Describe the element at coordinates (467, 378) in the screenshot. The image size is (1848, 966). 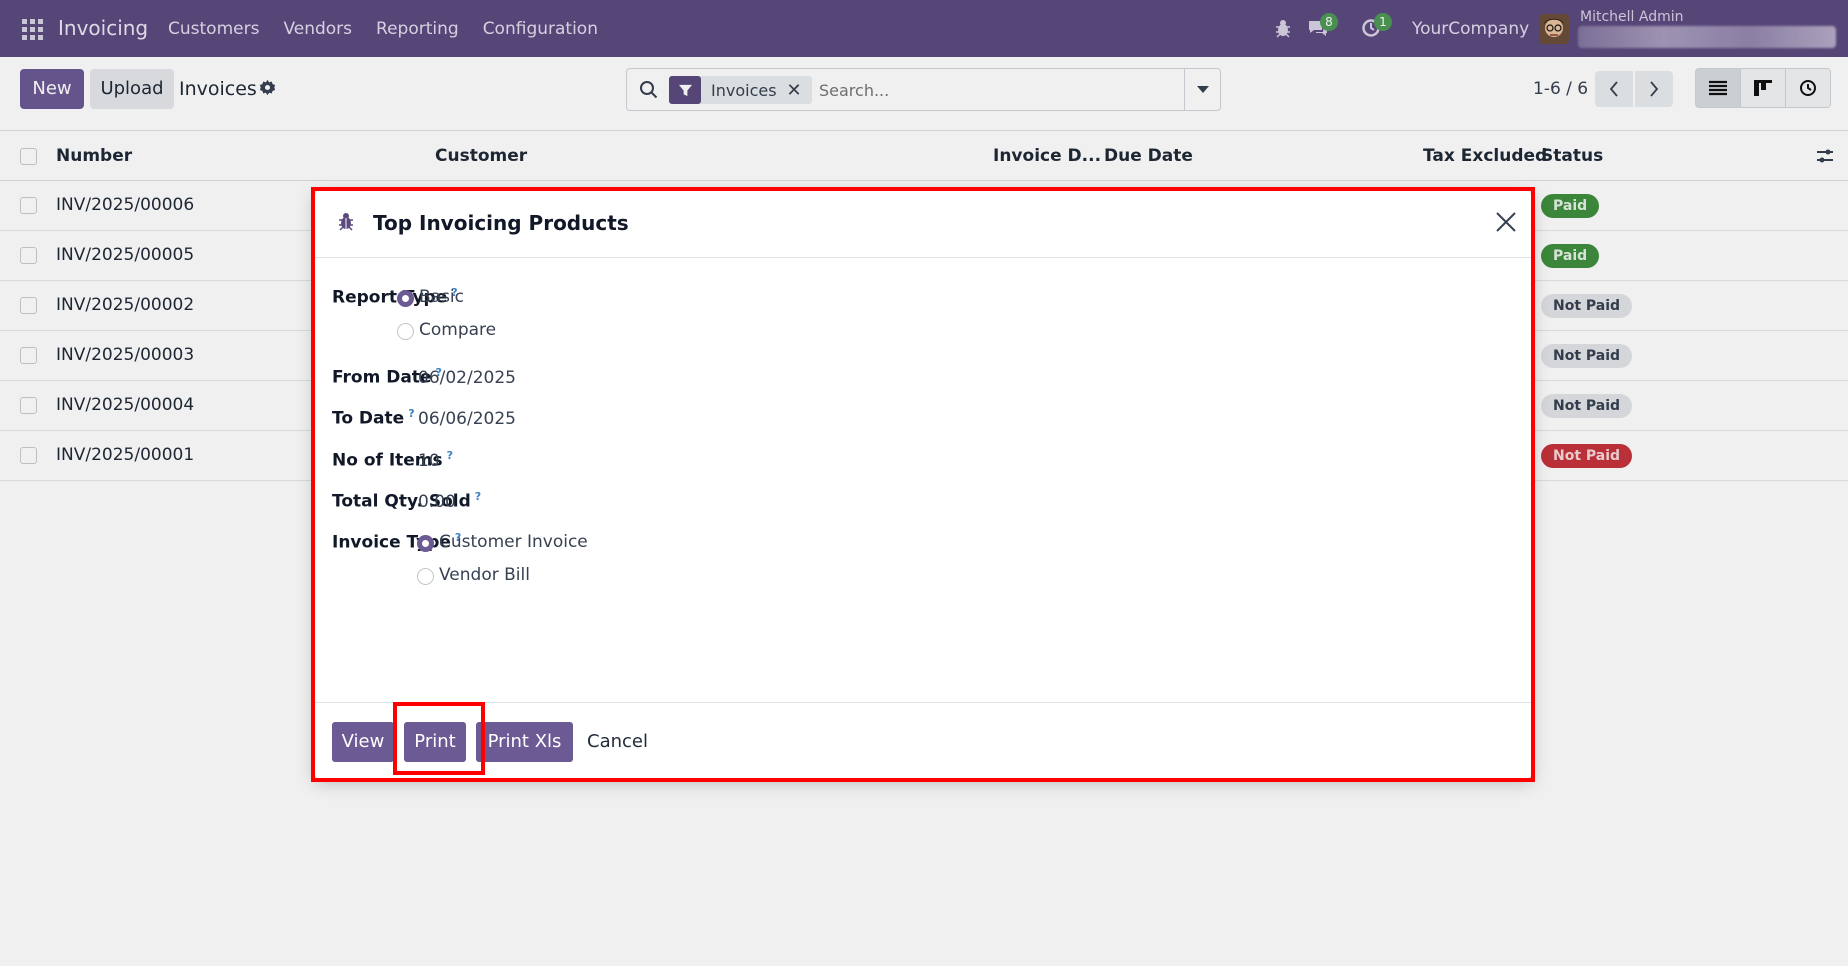
I see `from-date-field: 06/02/2025` at that location.